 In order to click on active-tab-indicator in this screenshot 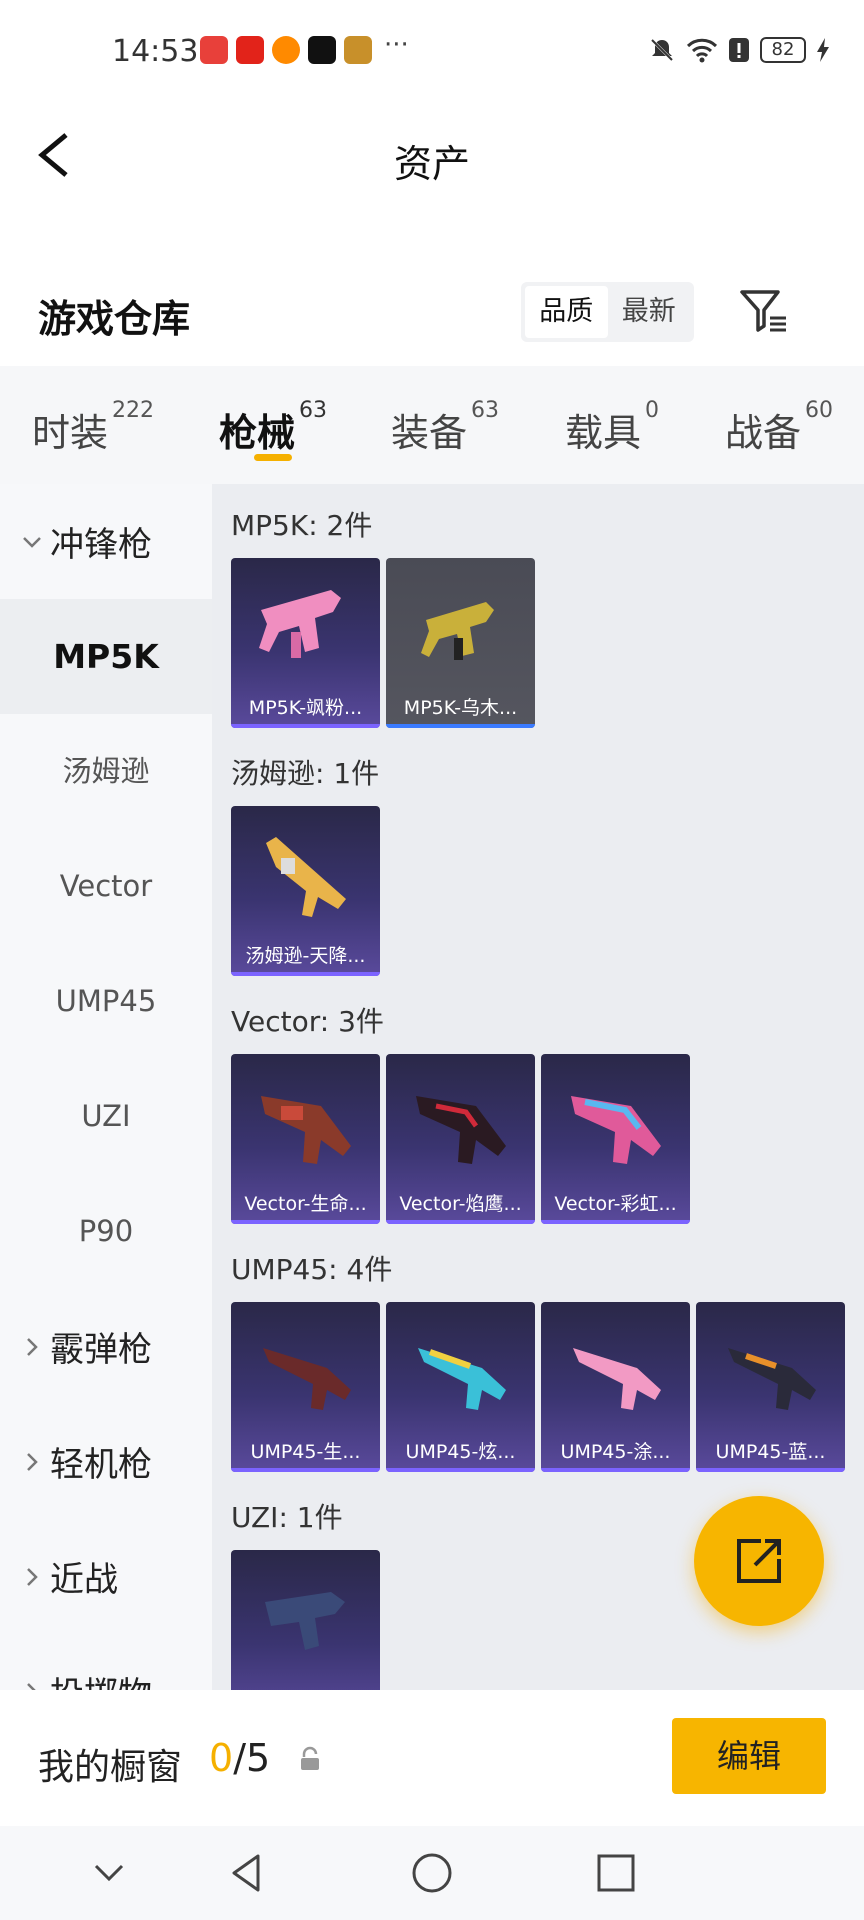, I will do `click(273, 457)`.